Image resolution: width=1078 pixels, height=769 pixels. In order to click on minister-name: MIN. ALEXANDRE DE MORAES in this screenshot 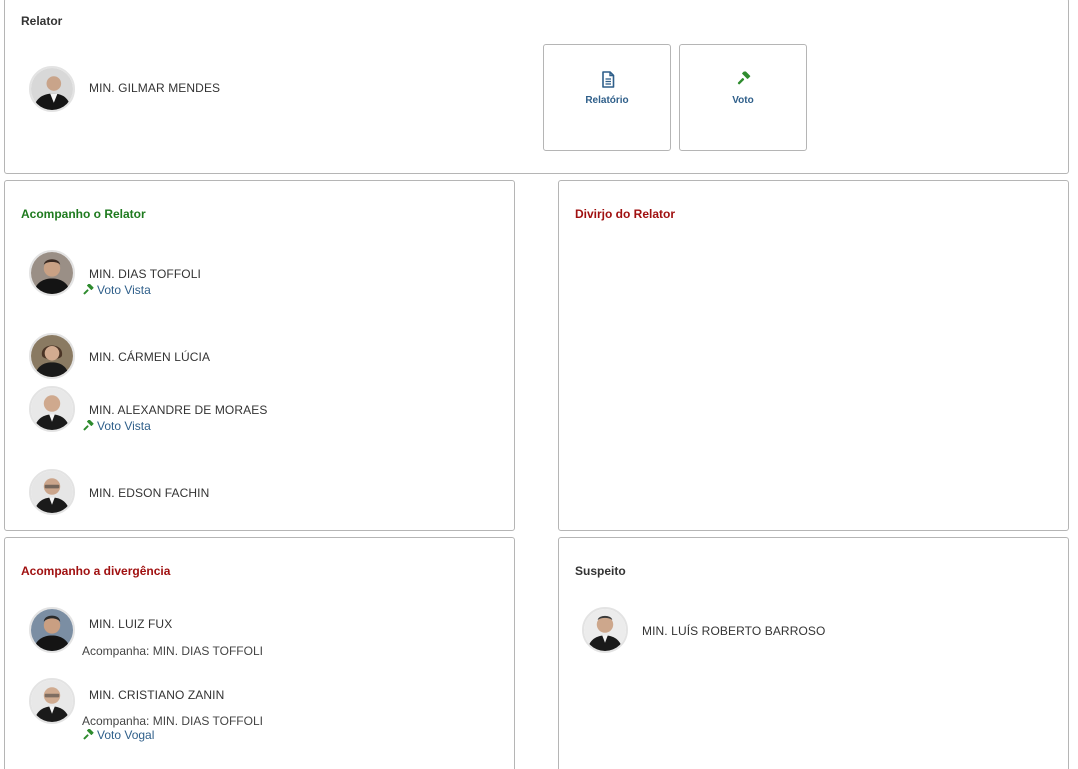, I will do `click(178, 410)`.